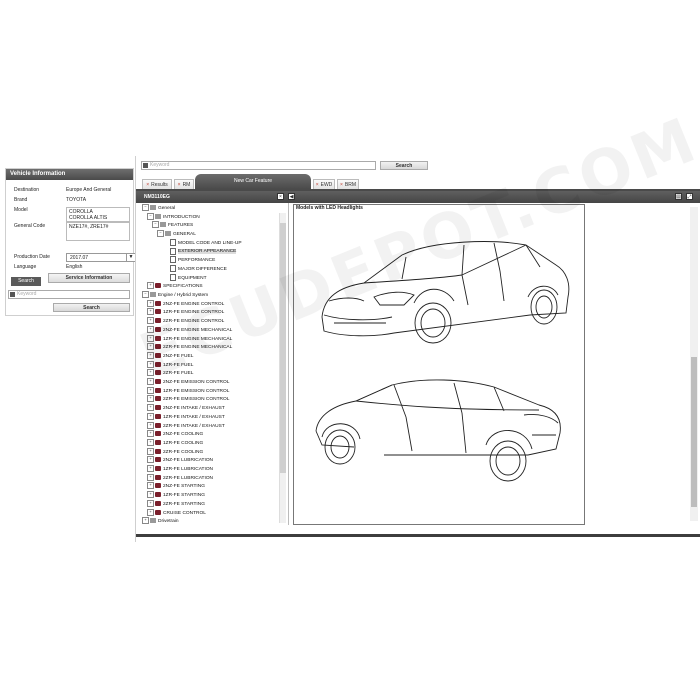  What do you see at coordinates (130, 257) in the screenshot?
I see `chevron-down-icon: ▼` at bounding box center [130, 257].